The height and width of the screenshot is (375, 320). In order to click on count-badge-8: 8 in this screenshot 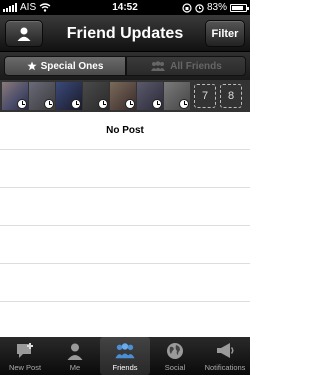, I will do `click(231, 96)`.